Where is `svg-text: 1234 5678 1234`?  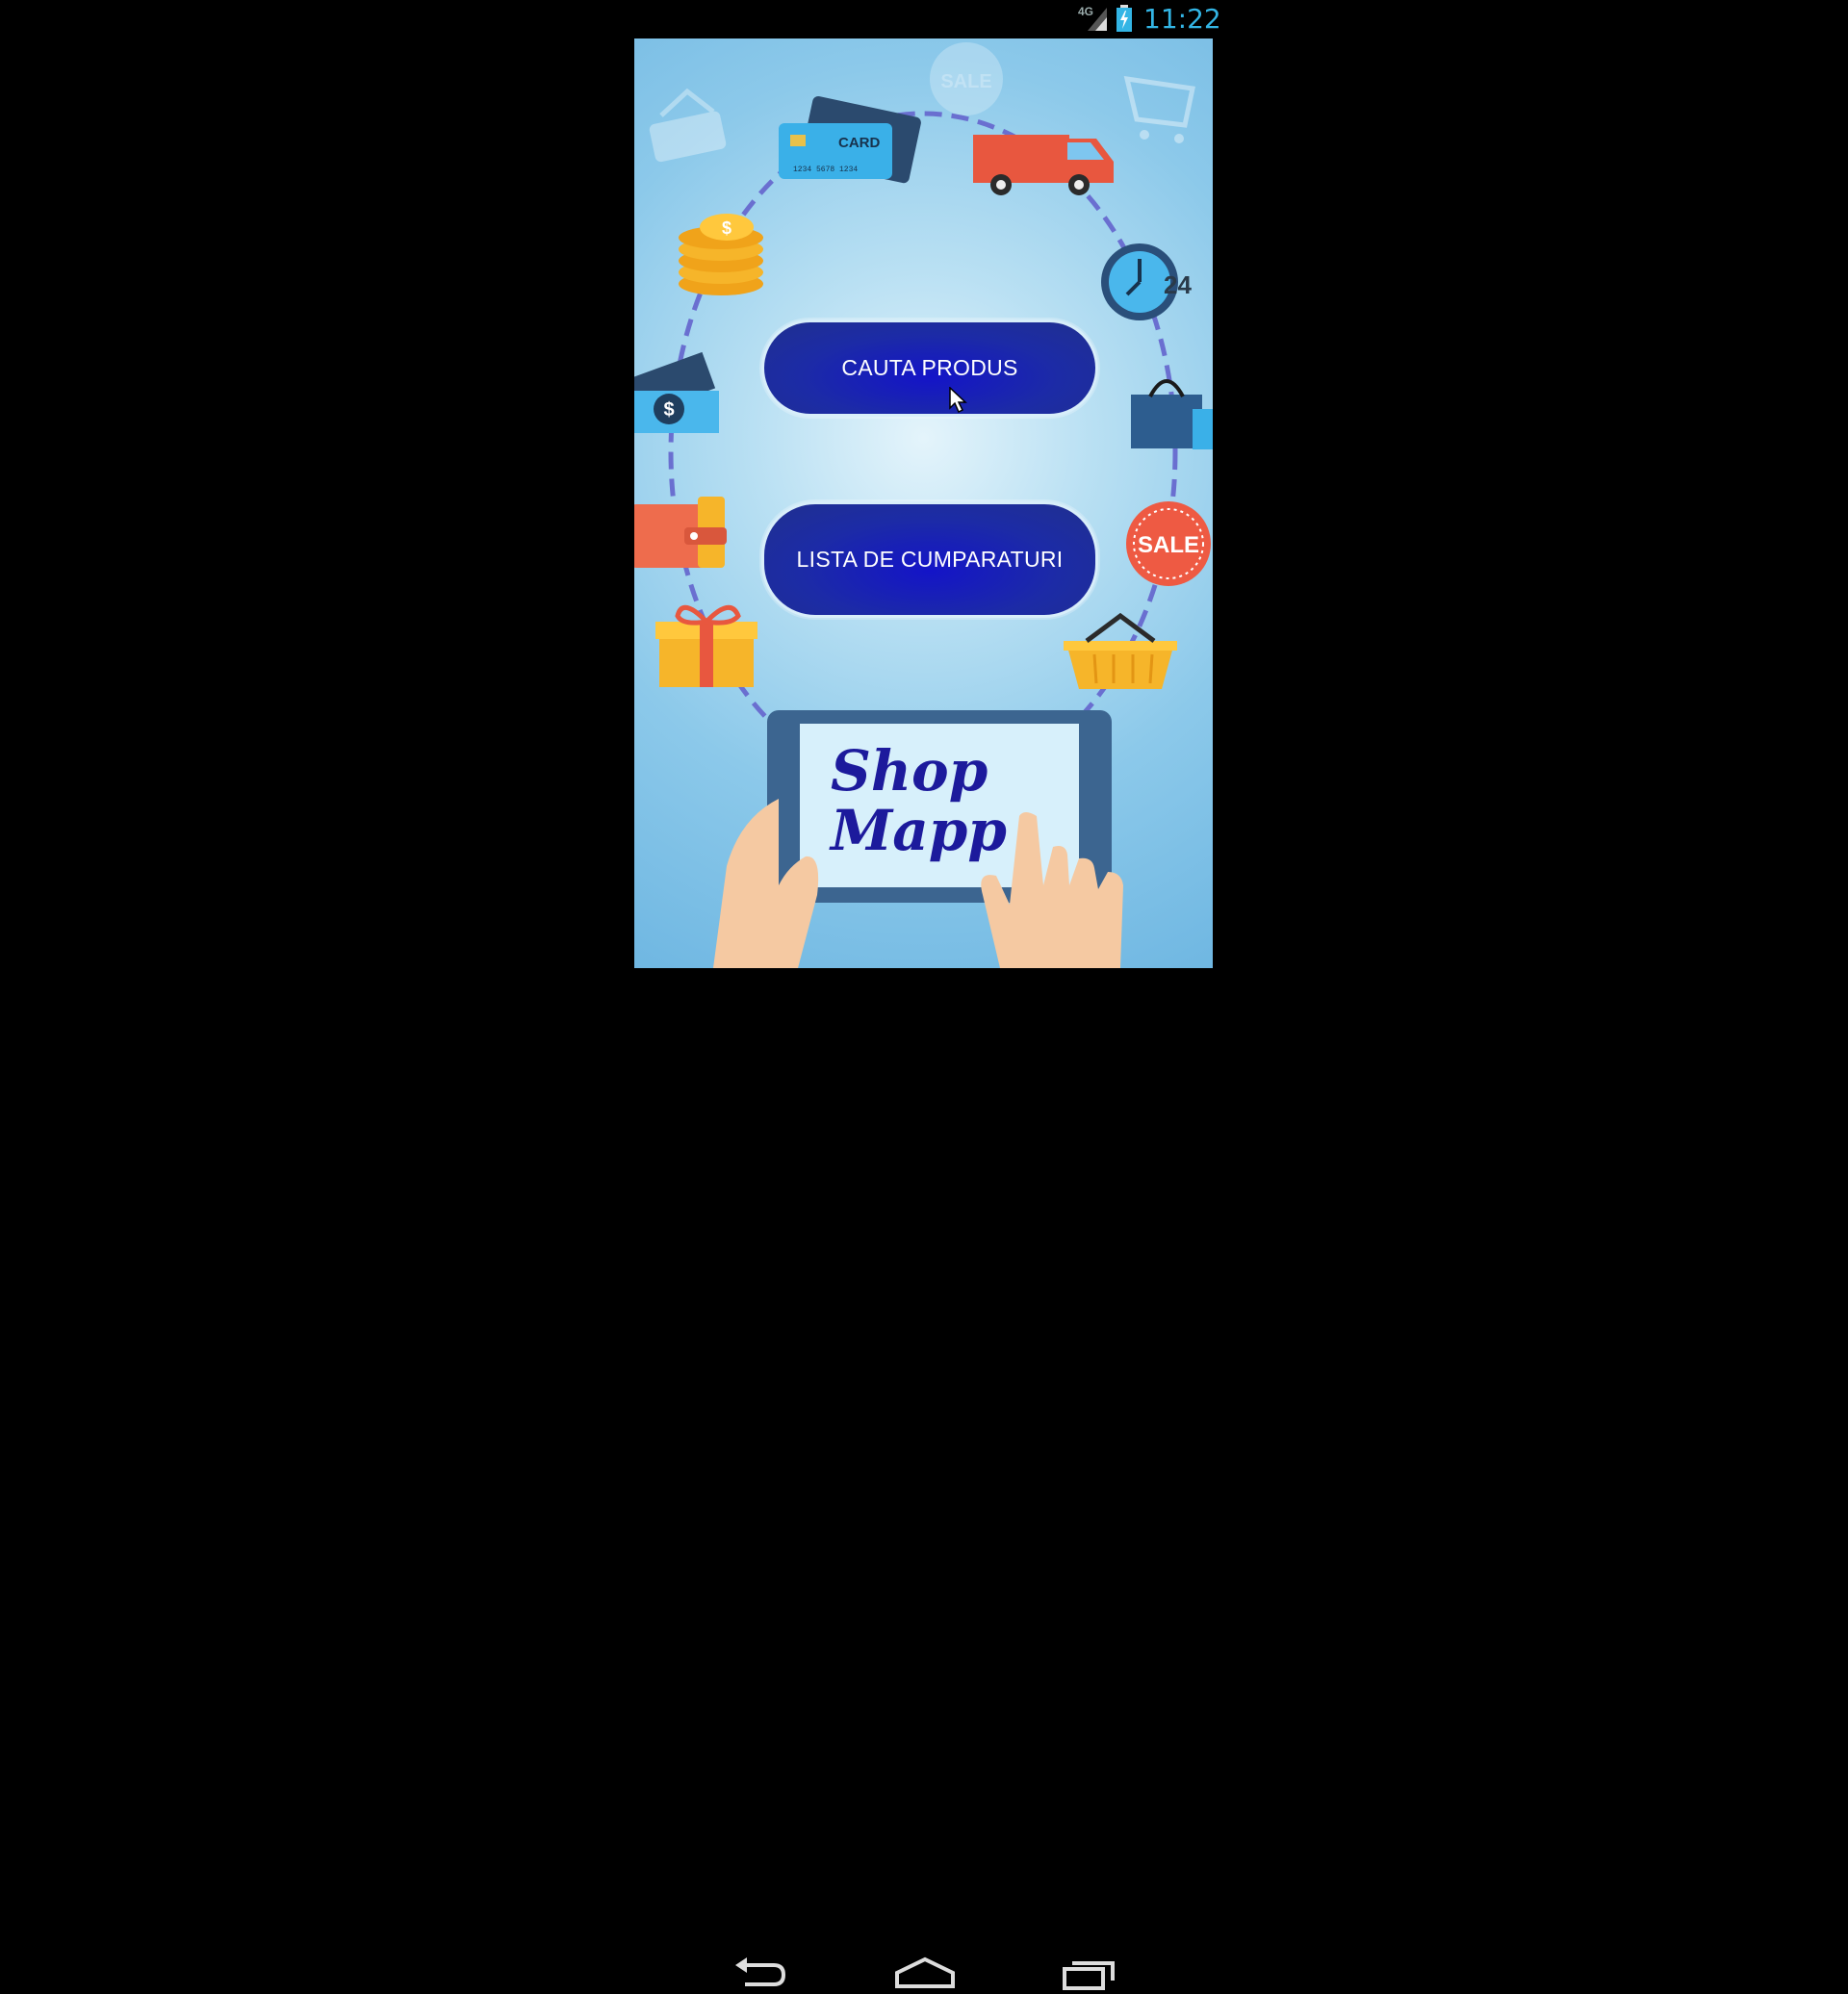 svg-text: 1234 5678 1234 is located at coordinates (825, 170).